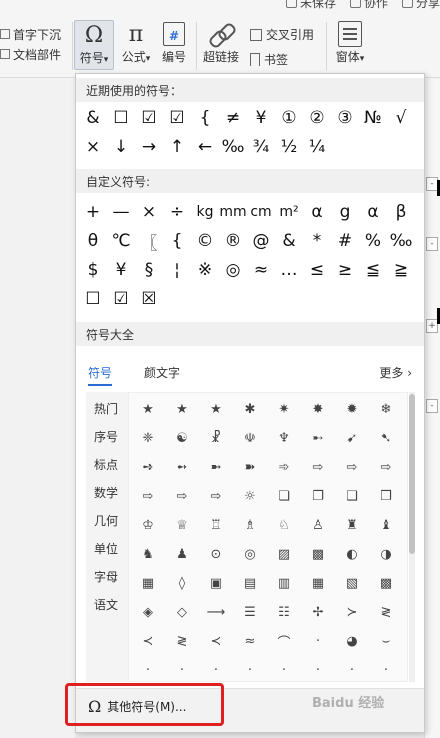 The image size is (440, 738). Describe the element at coordinates (35, 54) in the screenshot. I see `doc-parts-button: 文档部件` at that location.